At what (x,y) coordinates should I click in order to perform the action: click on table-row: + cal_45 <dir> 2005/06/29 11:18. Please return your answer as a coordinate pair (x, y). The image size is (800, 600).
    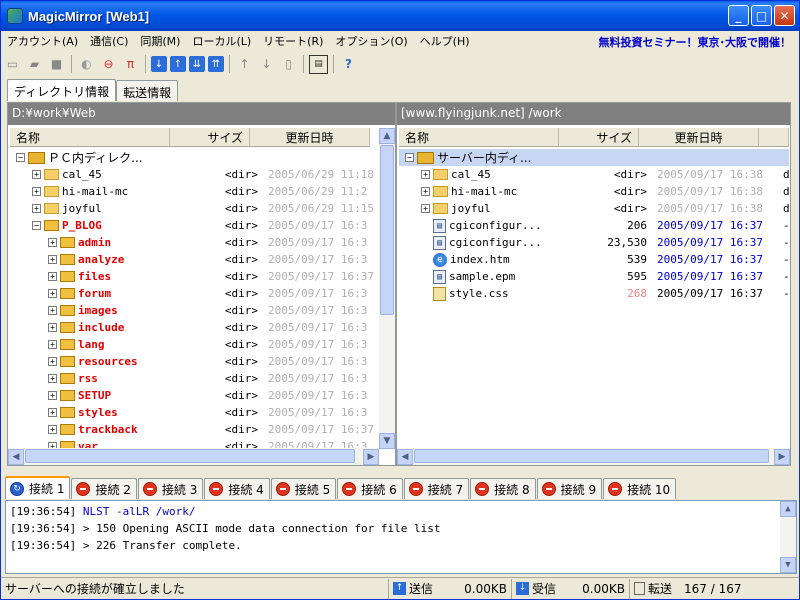
    Looking at the image, I should click on (192, 174).